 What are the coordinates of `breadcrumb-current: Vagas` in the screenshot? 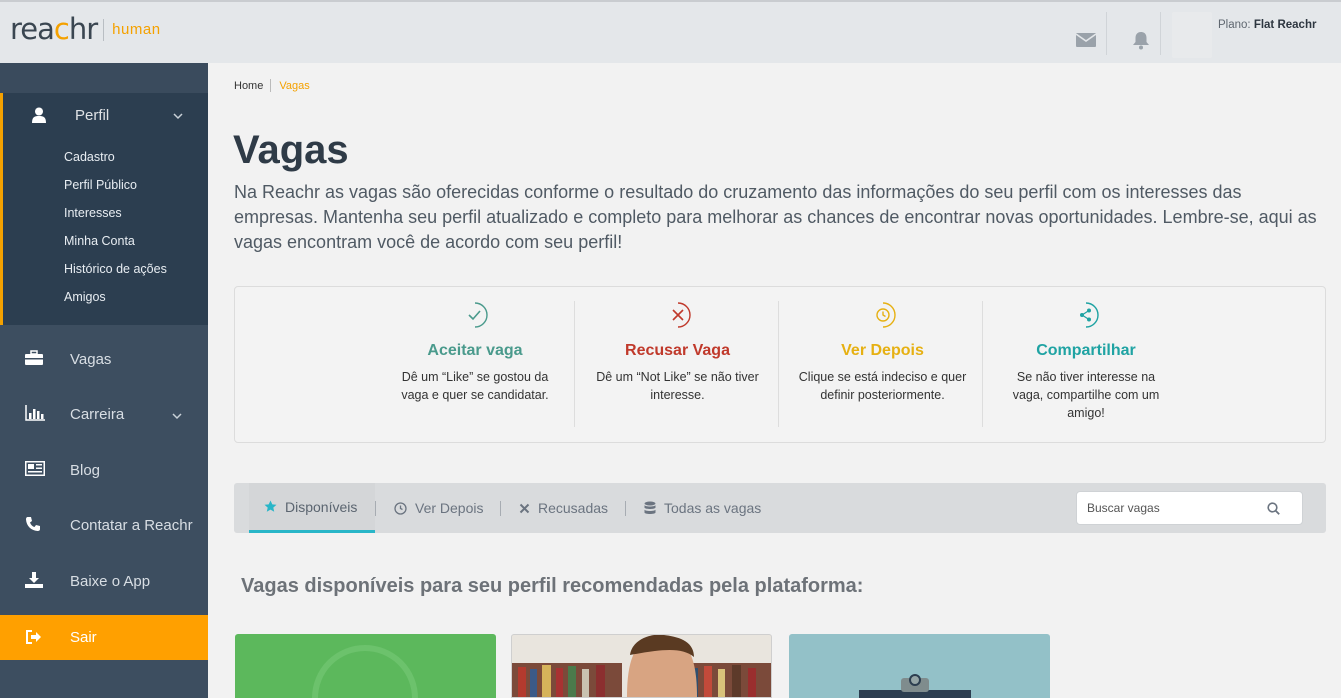 It's located at (294, 85).